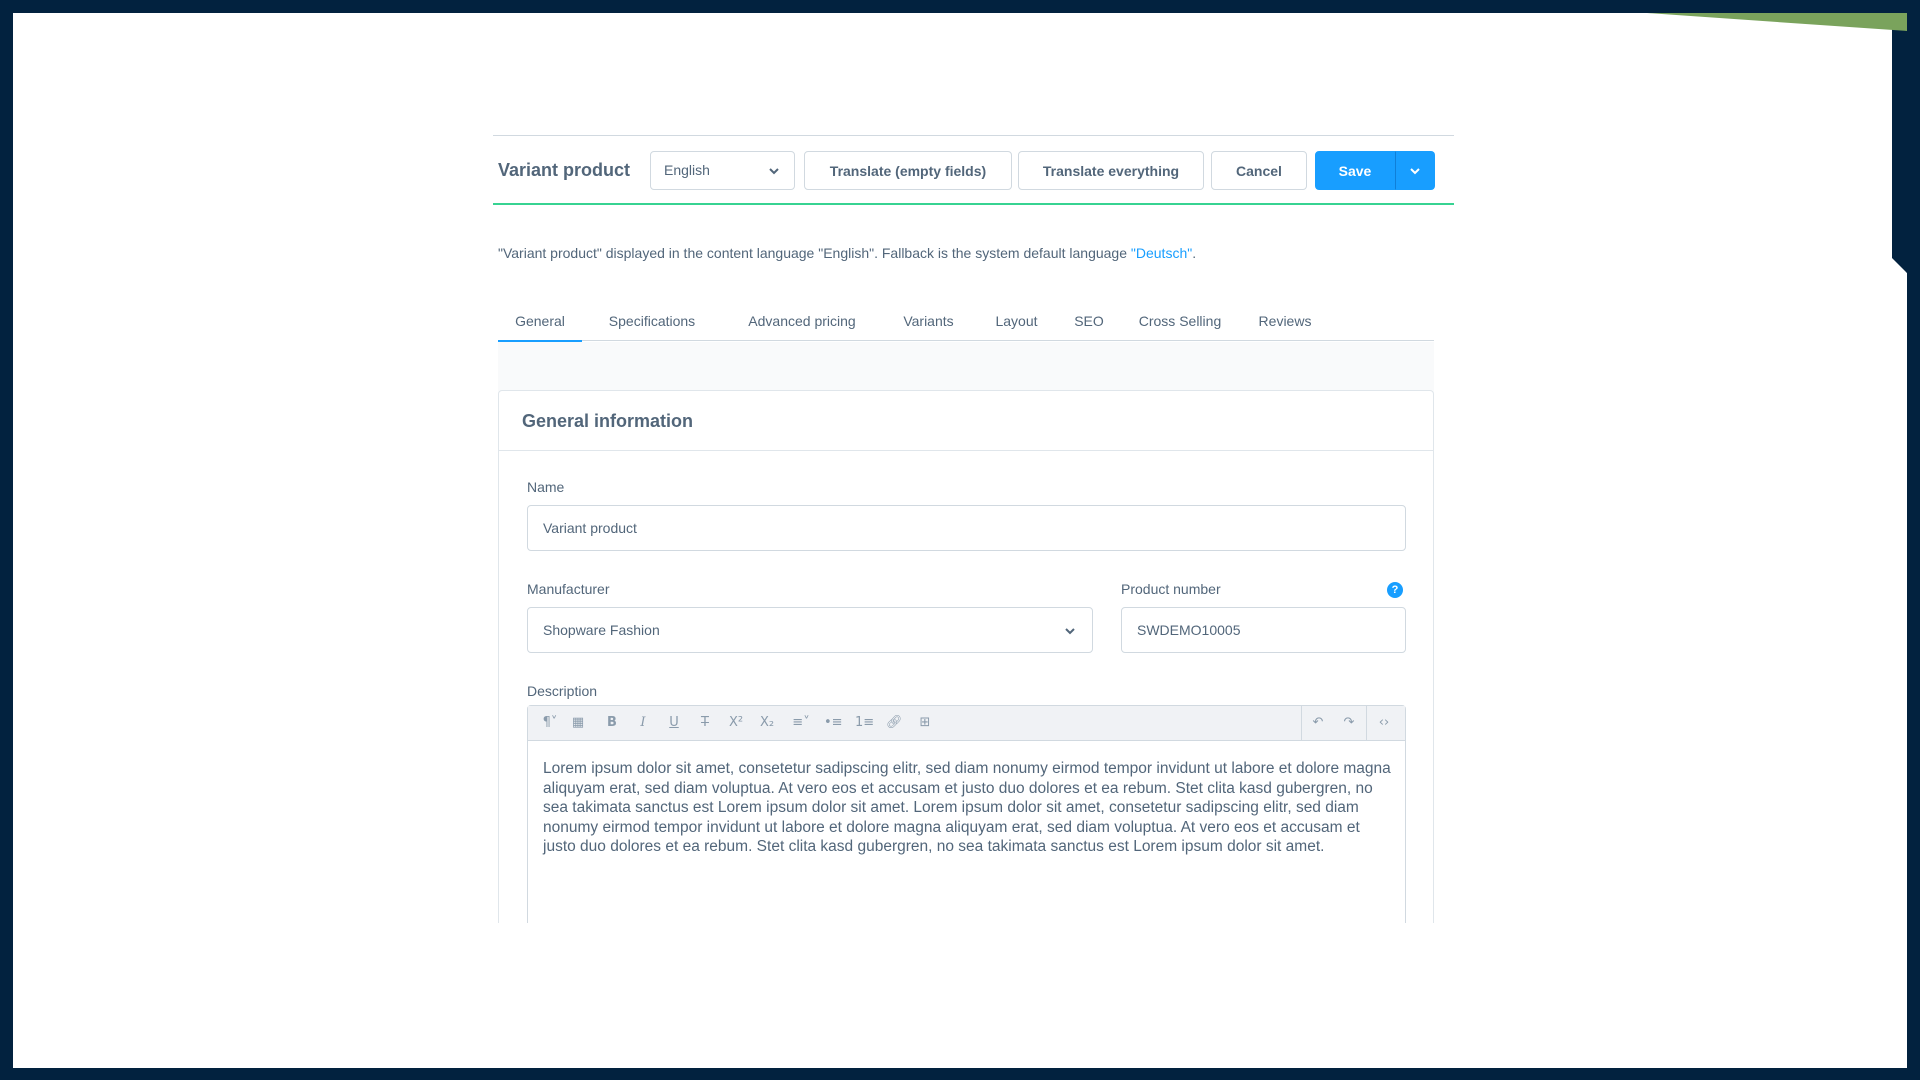  What do you see at coordinates (612, 723) in the screenshot?
I see `bold-icon: B` at bounding box center [612, 723].